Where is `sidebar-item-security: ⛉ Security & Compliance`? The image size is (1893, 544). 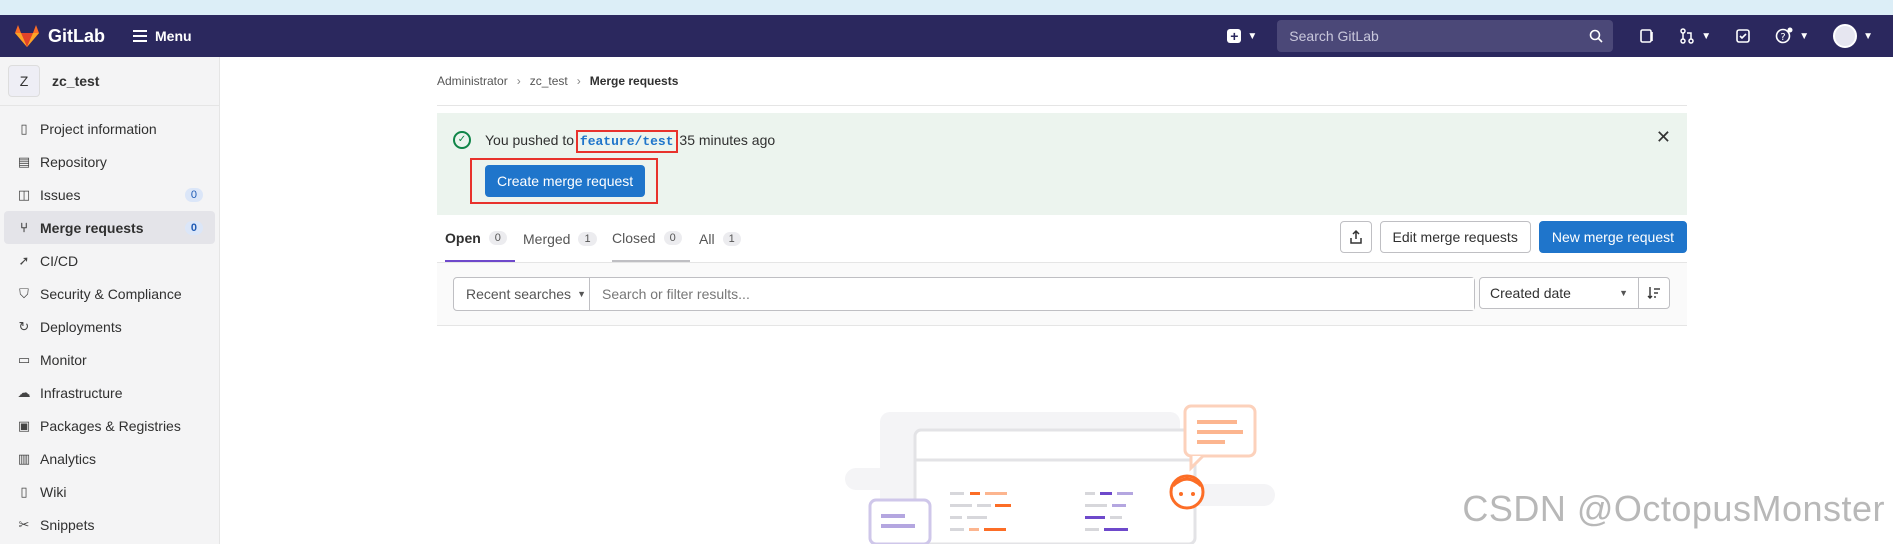
sidebar-item-security: ⛉ Security & Compliance is located at coordinates (109, 293).